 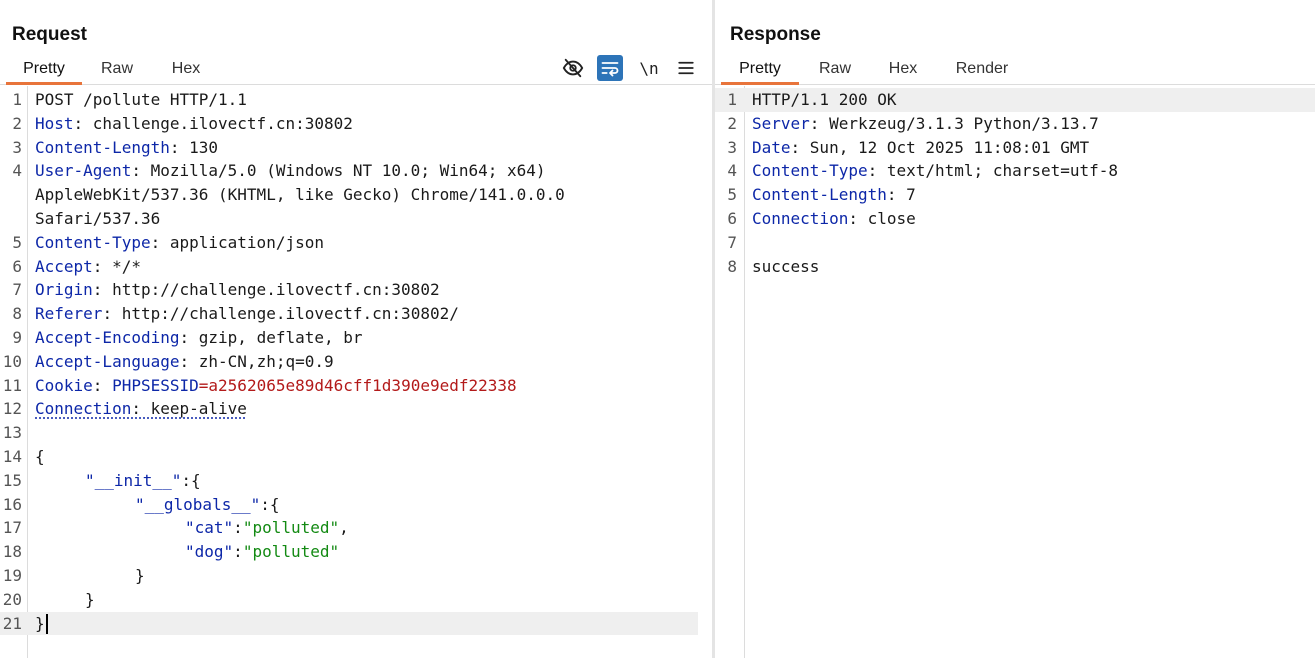 I want to click on request-line: 13, so click(x=12, y=433).